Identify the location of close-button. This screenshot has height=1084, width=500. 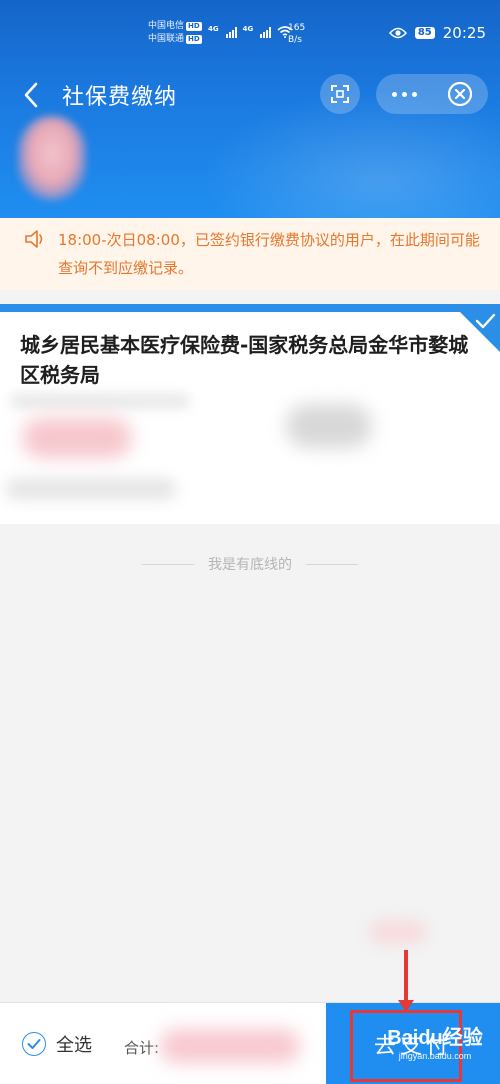
(460, 94).